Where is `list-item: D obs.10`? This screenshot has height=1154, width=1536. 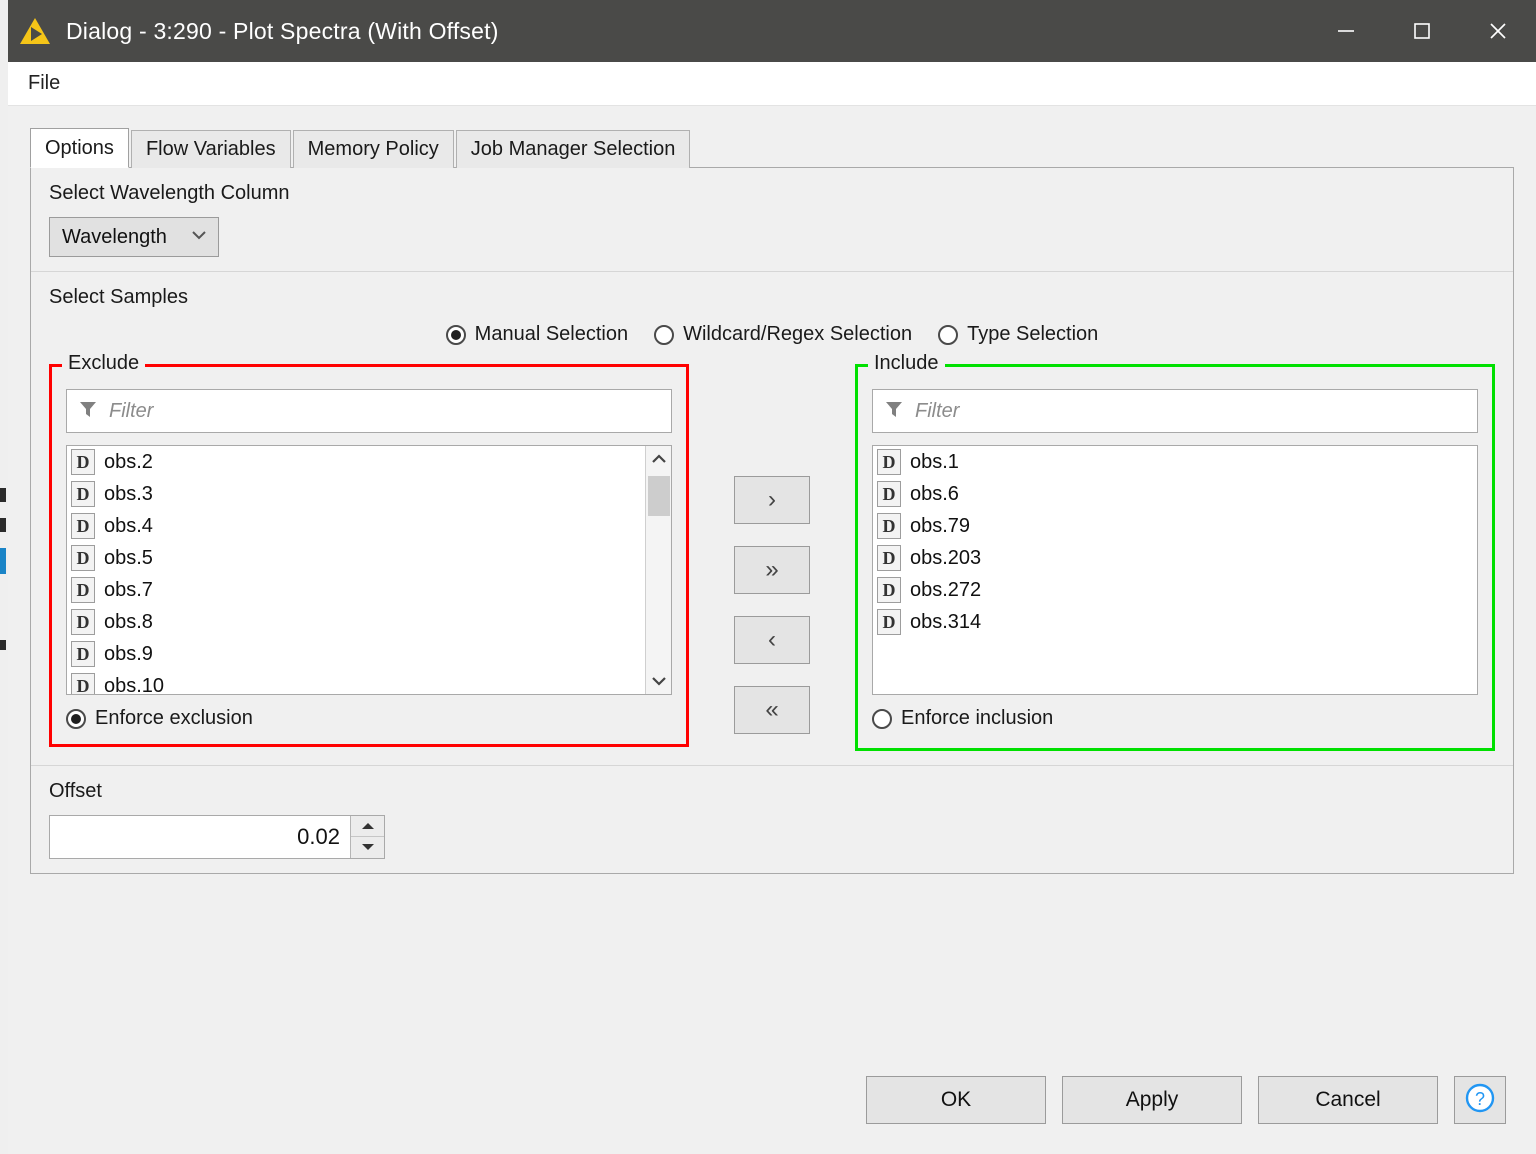
list-item: D obs.10 is located at coordinates (356, 682).